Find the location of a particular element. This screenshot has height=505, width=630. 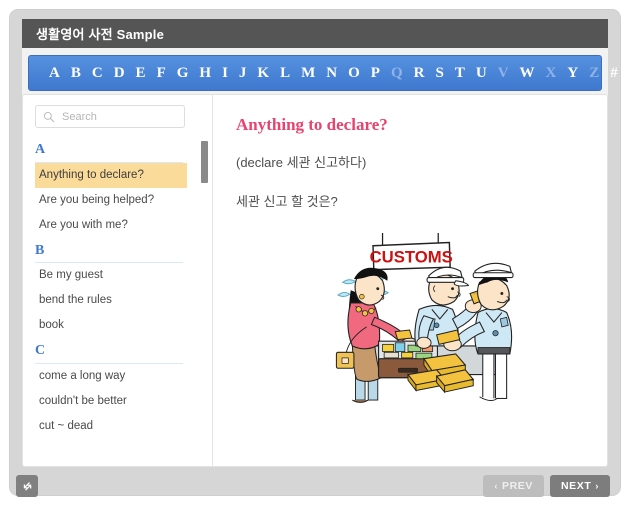

prev-button: ‹ PREV is located at coordinates (513, 486).